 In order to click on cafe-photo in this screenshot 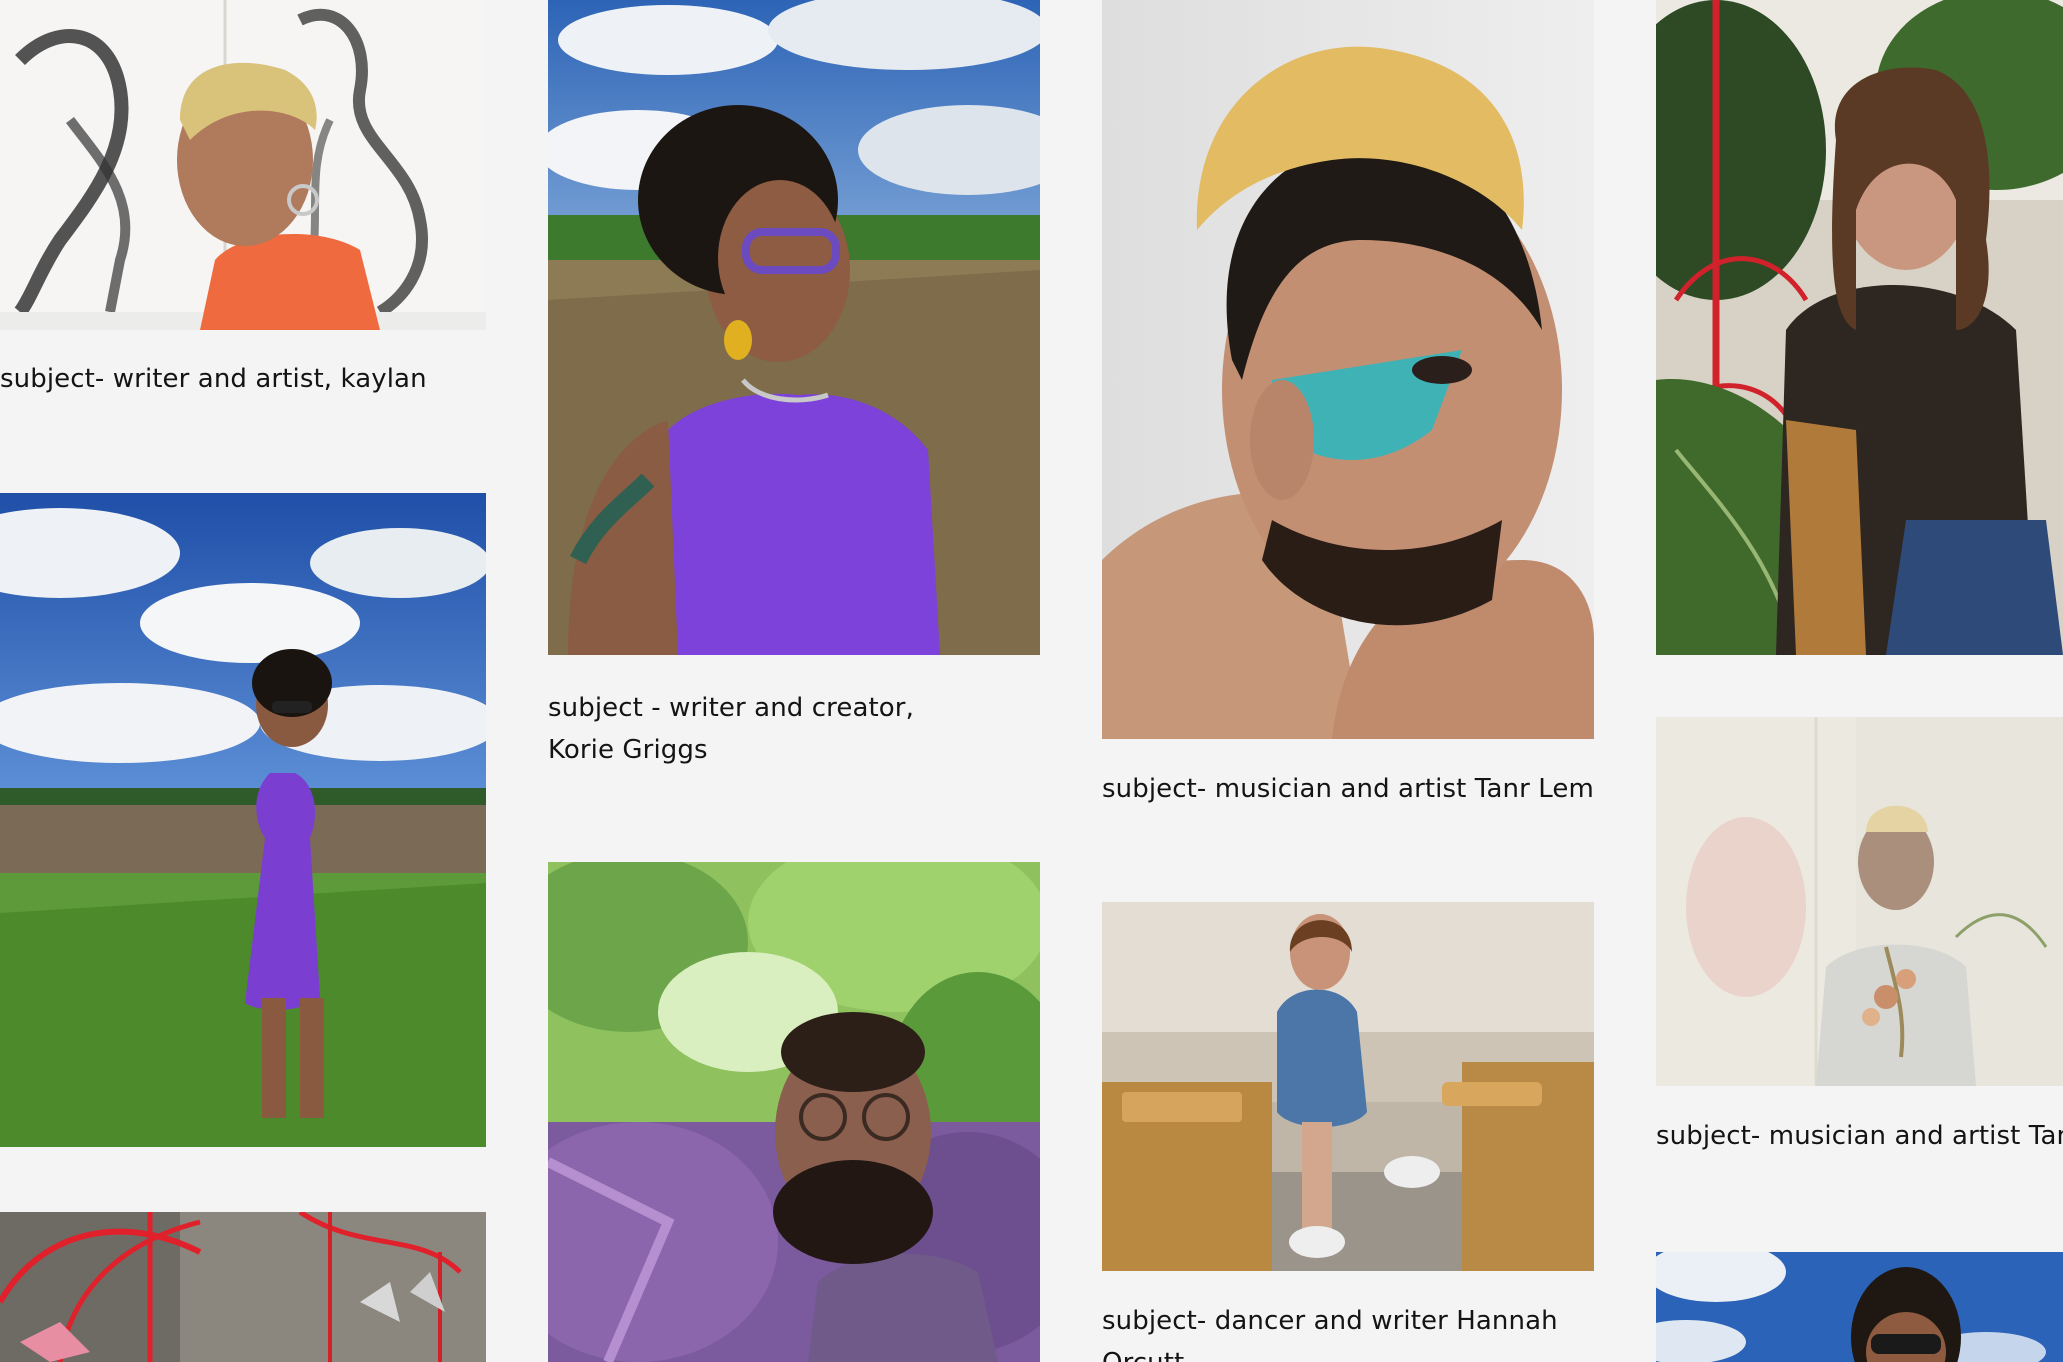, I will do `click(1348, 1086)`.